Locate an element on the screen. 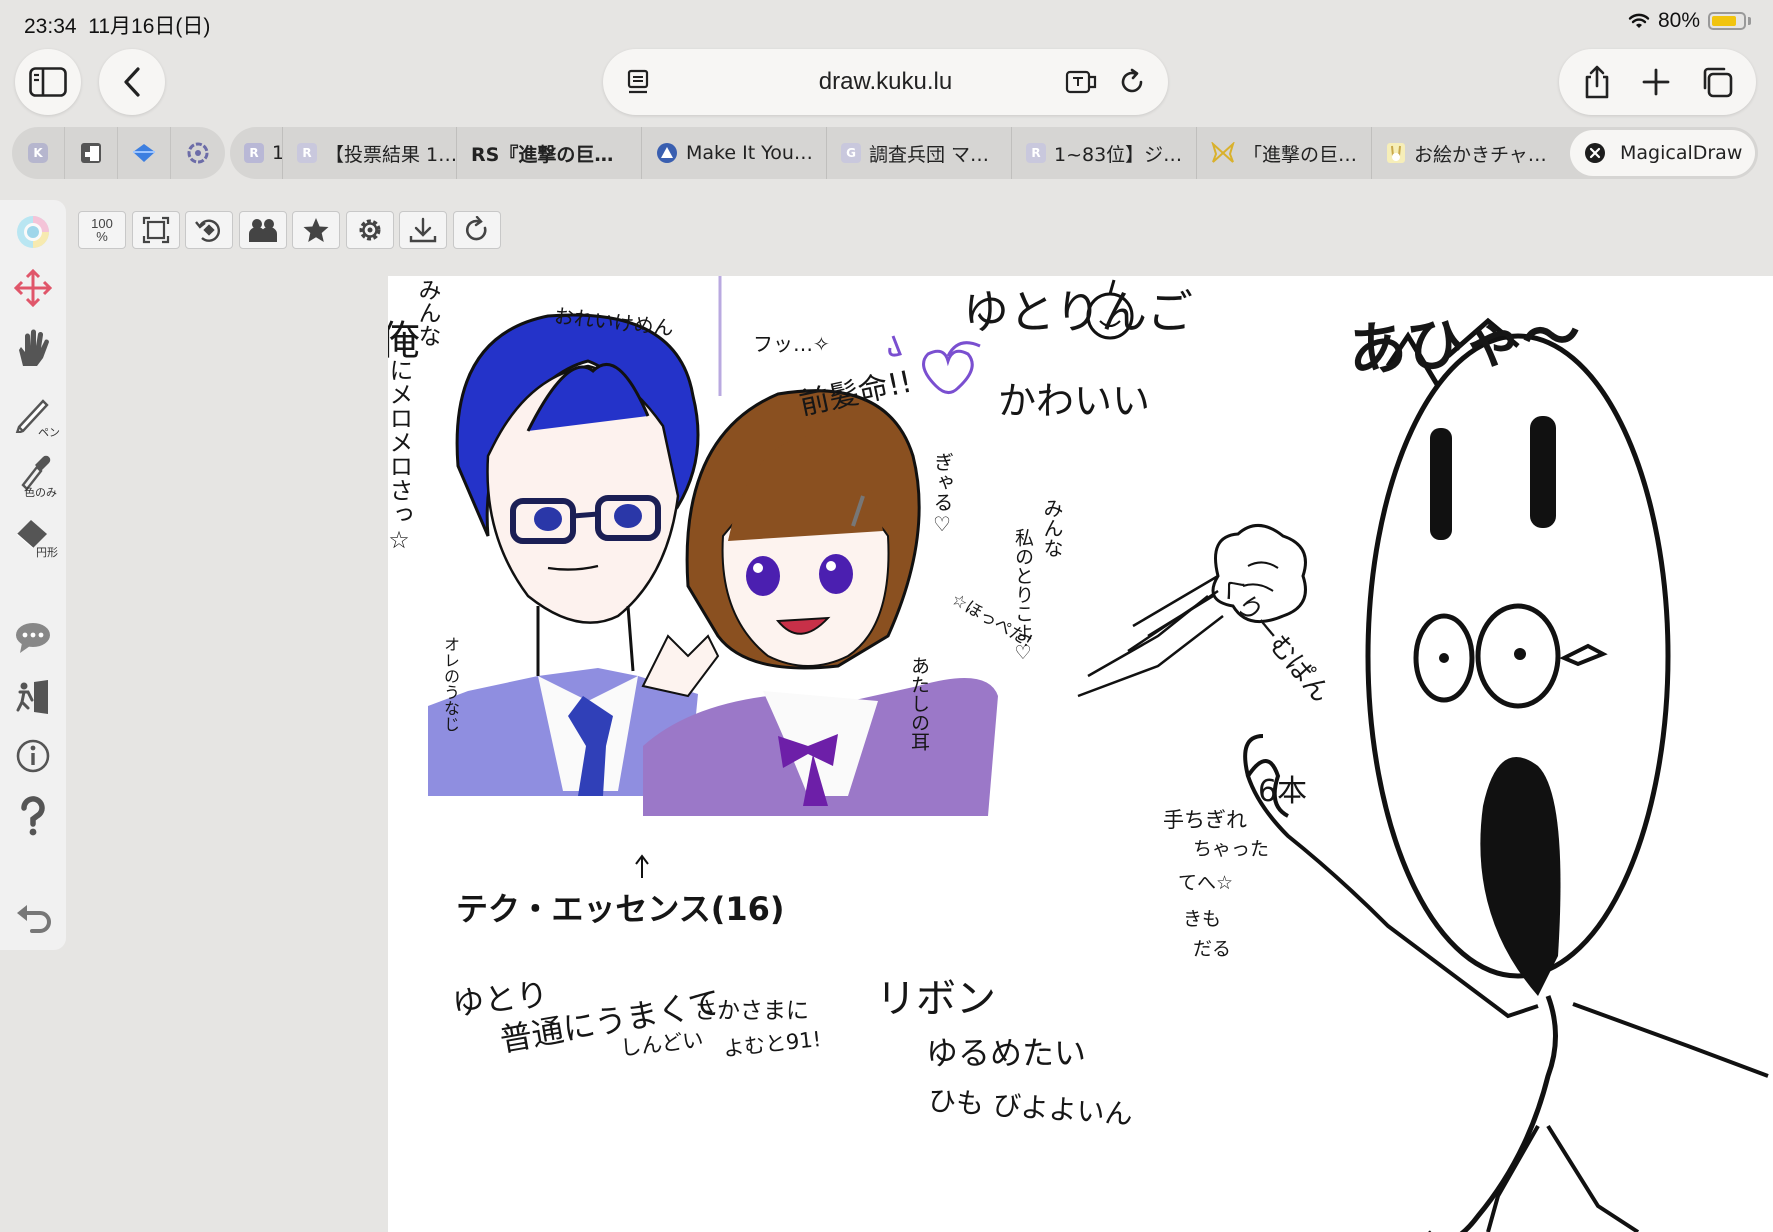  chevron-left-icon is located at coordinates (132, 82).